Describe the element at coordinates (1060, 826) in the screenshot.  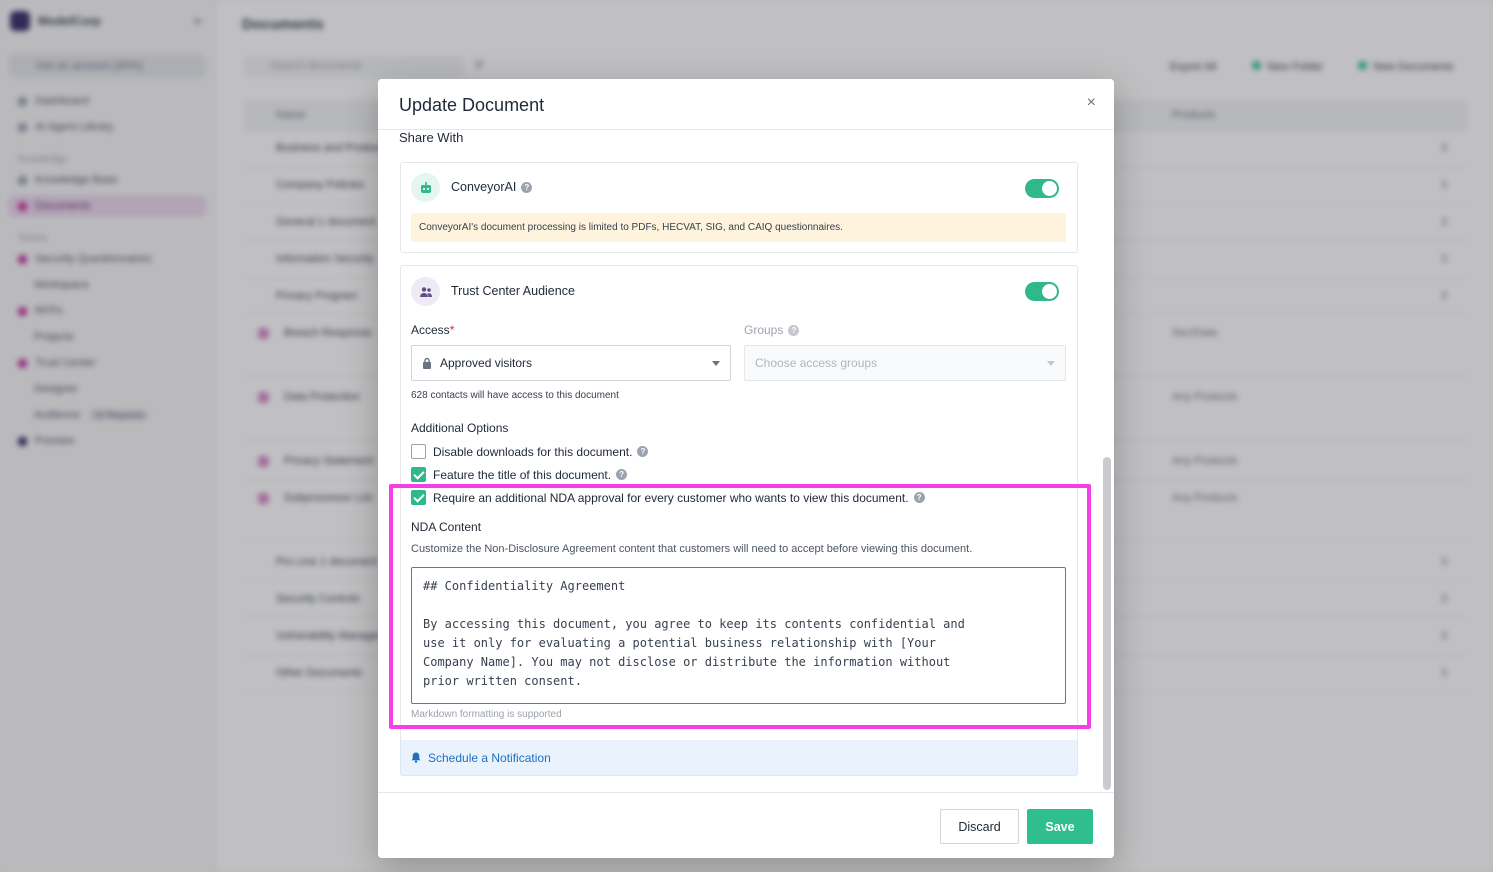
I see `save-button: Save` at that location.